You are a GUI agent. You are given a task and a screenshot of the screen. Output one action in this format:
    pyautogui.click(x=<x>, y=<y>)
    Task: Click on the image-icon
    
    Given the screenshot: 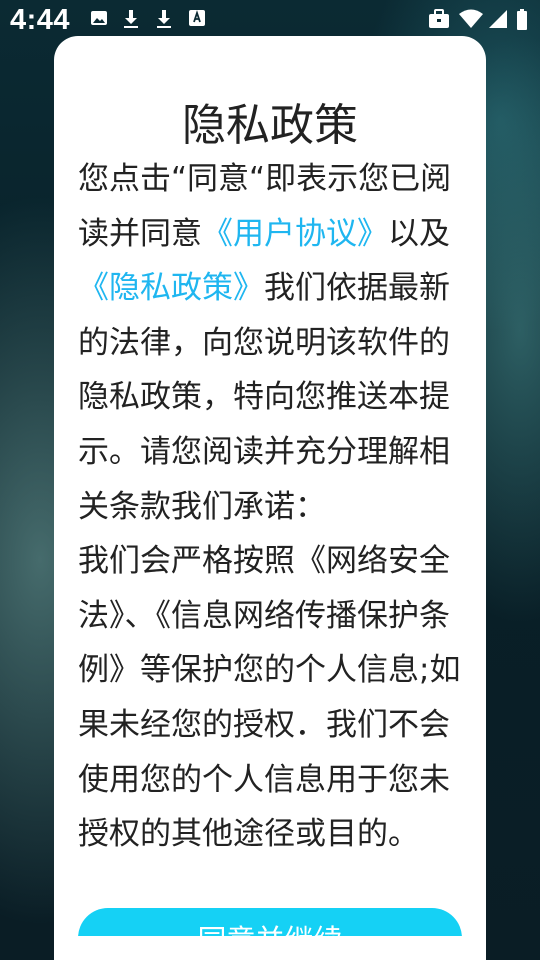 What is the action you would take?
    pyautogui.click(x=99, y=18)
    